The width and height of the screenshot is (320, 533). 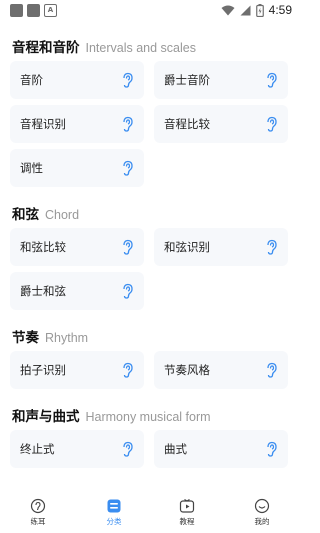 I want to click on card-label: 节奏风格, so click(x=187, y=370).